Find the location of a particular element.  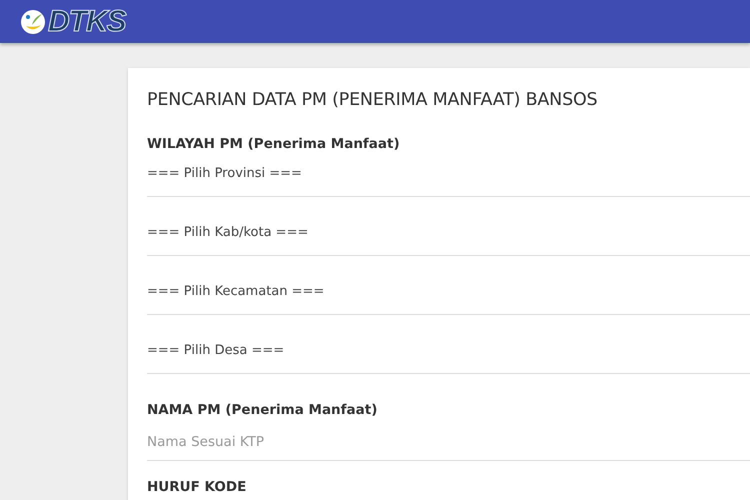

logo-text: DTKS is located at coordinates (87, 21).